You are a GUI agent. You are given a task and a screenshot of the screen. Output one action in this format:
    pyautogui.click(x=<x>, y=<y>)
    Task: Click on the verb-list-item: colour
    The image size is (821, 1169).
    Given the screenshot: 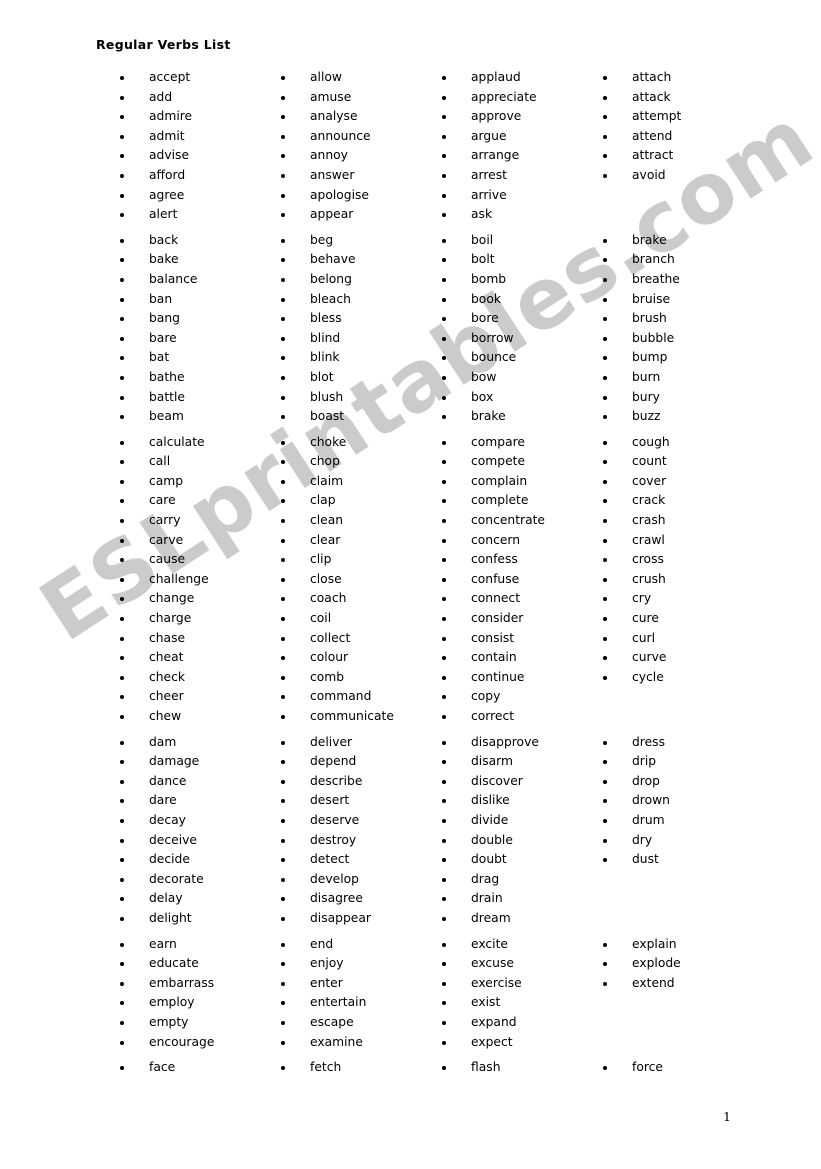 What is the action you would take?
    pyautogui.click(x=354, y=658)
    